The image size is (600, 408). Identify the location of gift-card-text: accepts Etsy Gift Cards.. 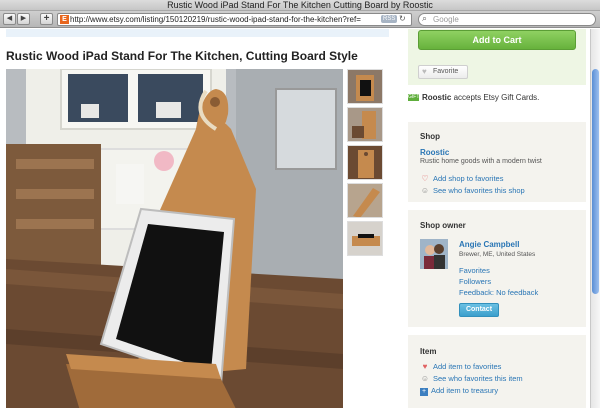
(495, 97).